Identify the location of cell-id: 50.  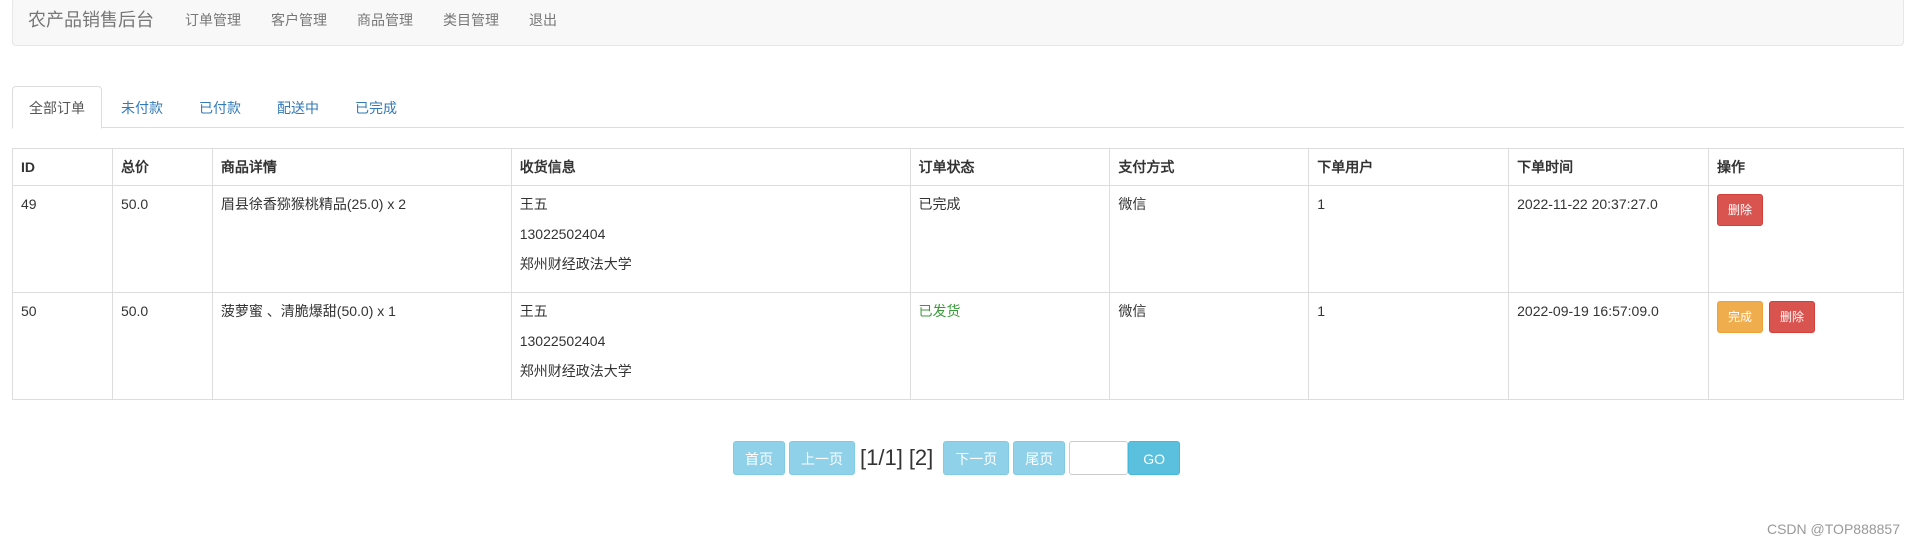
(62, 346).